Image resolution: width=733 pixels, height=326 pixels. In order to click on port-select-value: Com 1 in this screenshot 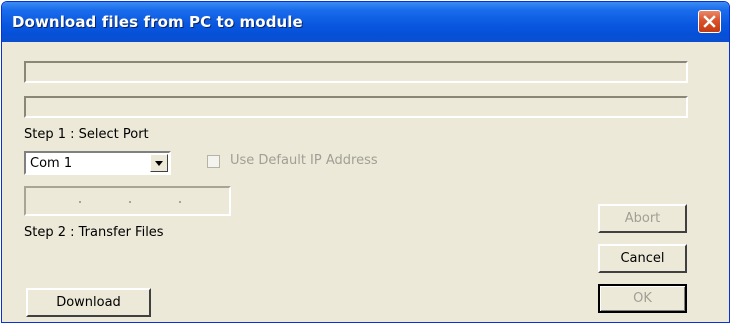, I will do `click(51, 163)`.